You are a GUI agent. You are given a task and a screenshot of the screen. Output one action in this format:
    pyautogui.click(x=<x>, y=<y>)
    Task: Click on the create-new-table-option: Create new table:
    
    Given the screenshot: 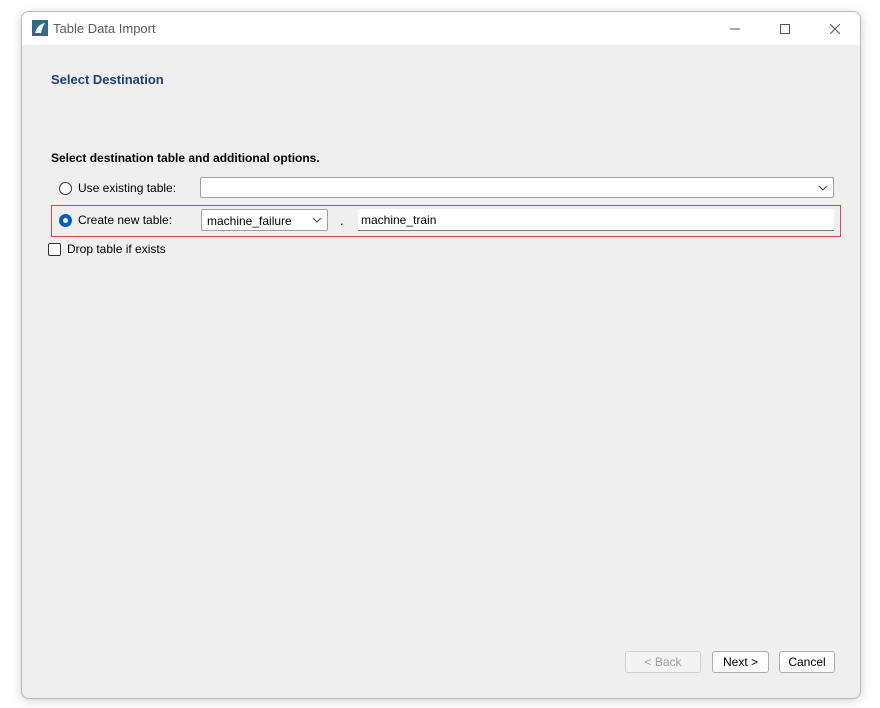 What is the action you would take?
    pyautogui.click(x=115, y=220)
    